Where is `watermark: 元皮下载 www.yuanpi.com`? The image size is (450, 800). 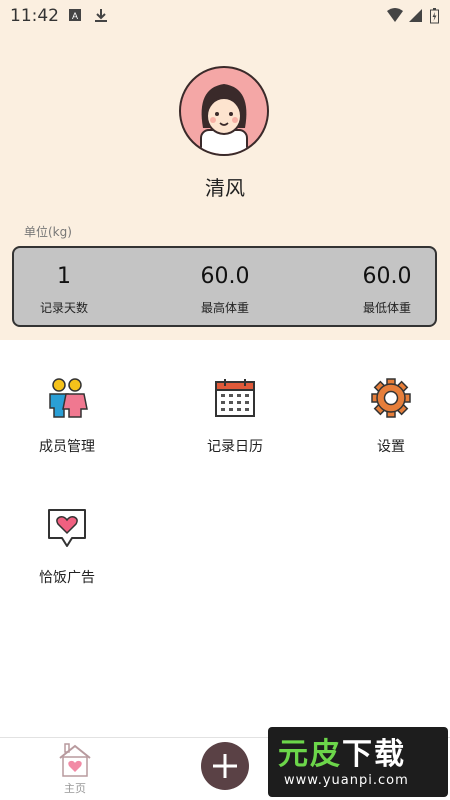 watermark: 元皮下载 www.yuanpi.com is located at coordinates (358, 762).